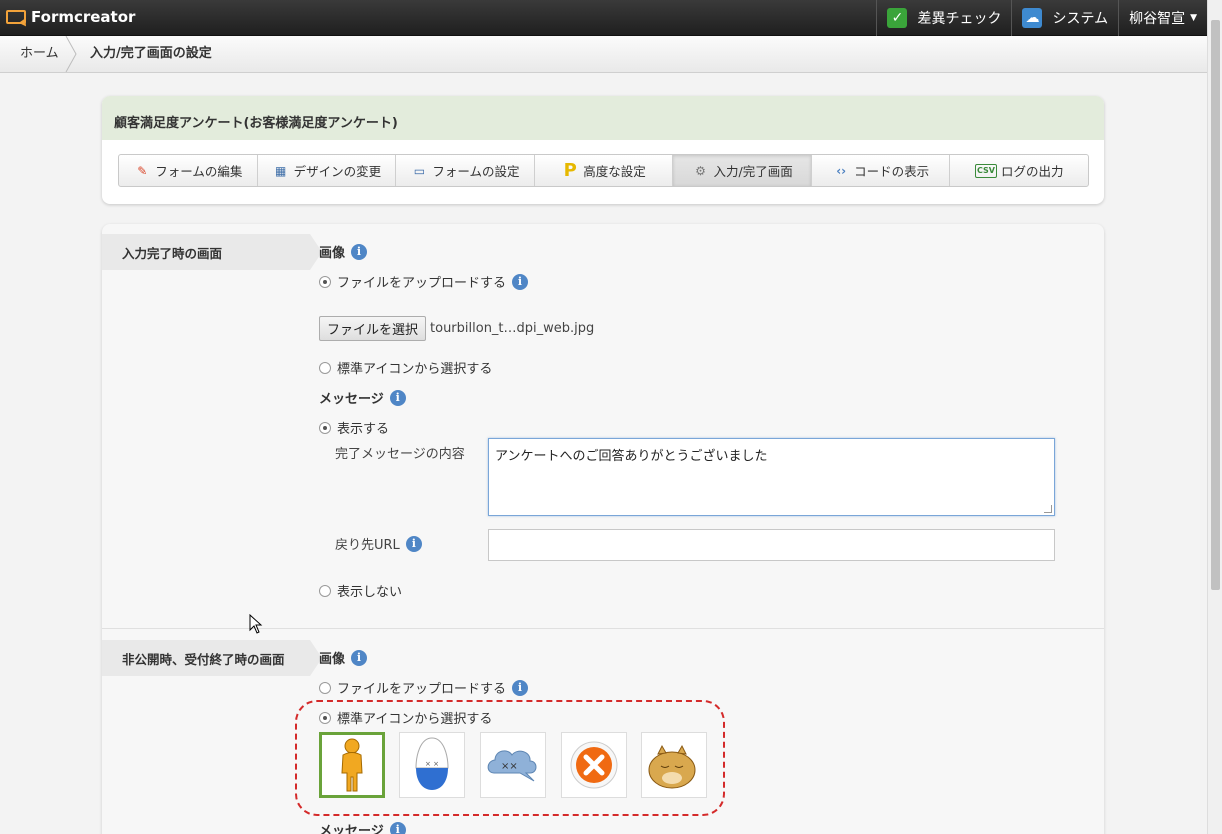 The width and height of the screenshot is (1222, 834). What do you see at coordinates (603, 118) in the screenshot?
I see `form-title: 顧客満足度アンケート(お客様満足度アンケート)` at bounding box center [603, 118].